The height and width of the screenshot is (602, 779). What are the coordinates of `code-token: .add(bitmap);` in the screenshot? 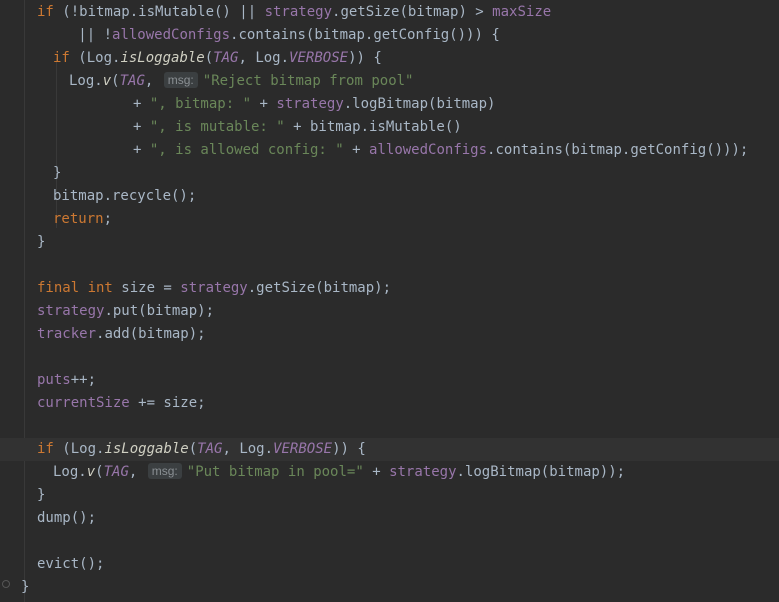 It's located at (151, 334).